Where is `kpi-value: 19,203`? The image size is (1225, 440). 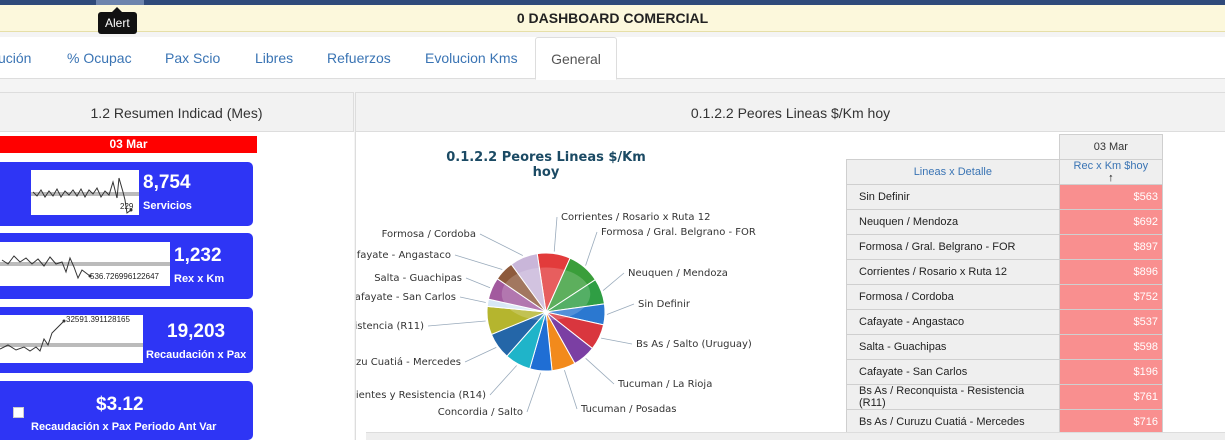
kpi-value: 19,203 is located at coordinates (196, 331).